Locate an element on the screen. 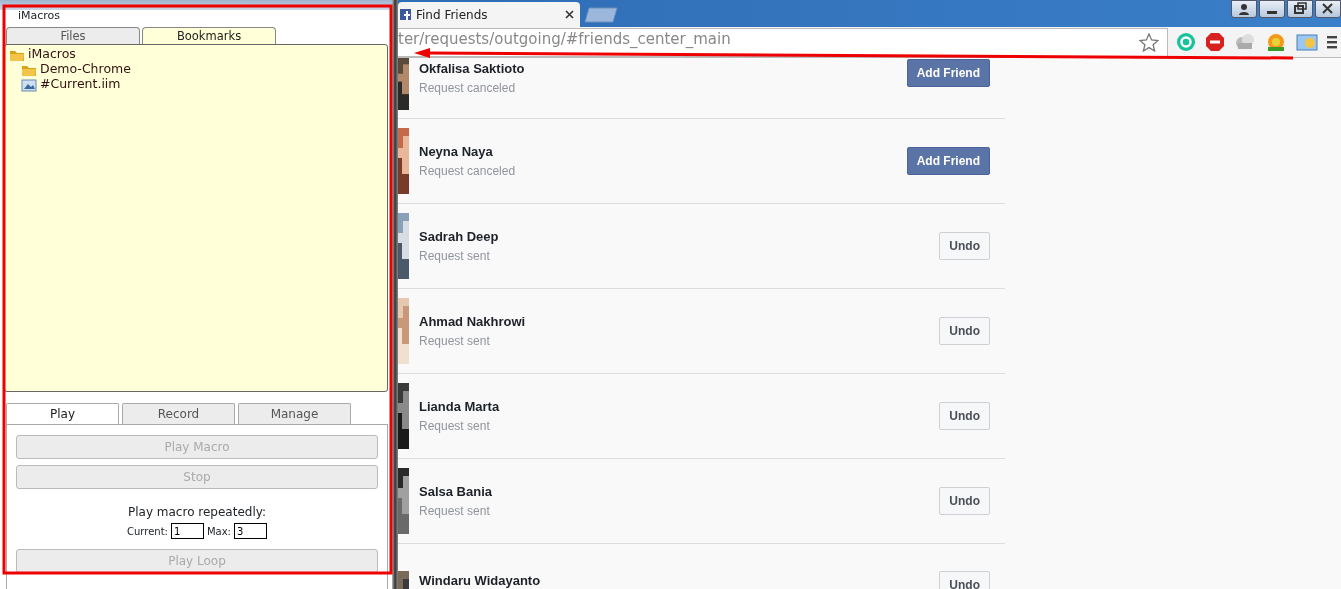  site-icon is located at coordinates (405, 14).